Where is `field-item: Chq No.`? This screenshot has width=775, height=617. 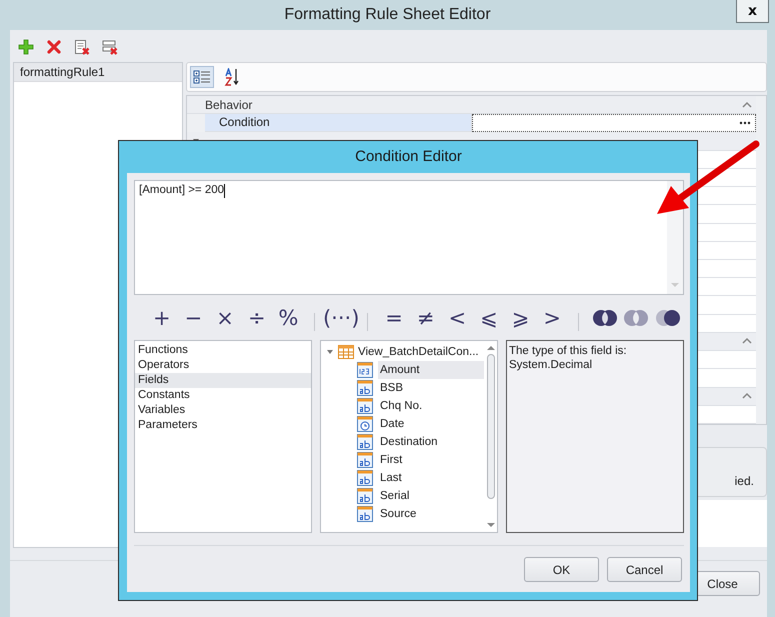
field-item: Chq No. is located at coordinates (431, 406).